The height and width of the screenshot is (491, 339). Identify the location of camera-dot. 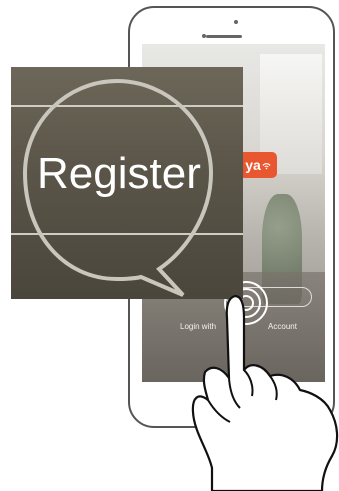
(236, 22).